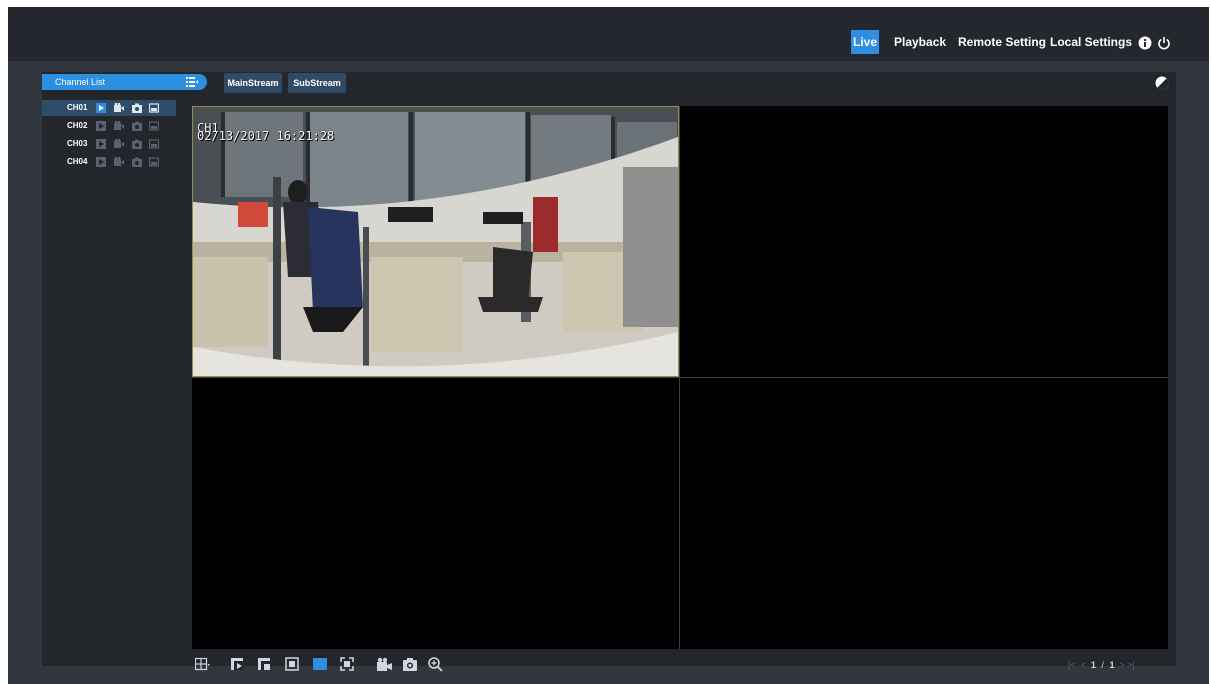 Image resolution: width=1211 pixels, height=684 pixels. I want to click on last-page-icon: >|, so click(1131, 665).